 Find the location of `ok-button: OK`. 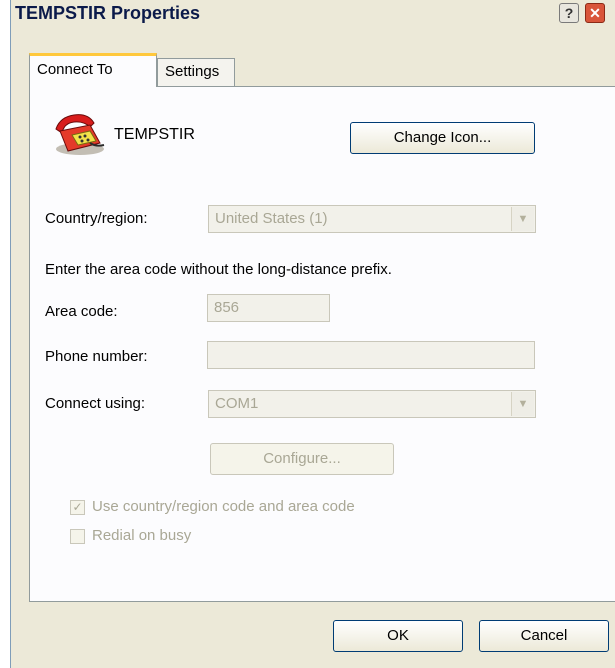

ok-button: OK is located at coordinates (398, 636).